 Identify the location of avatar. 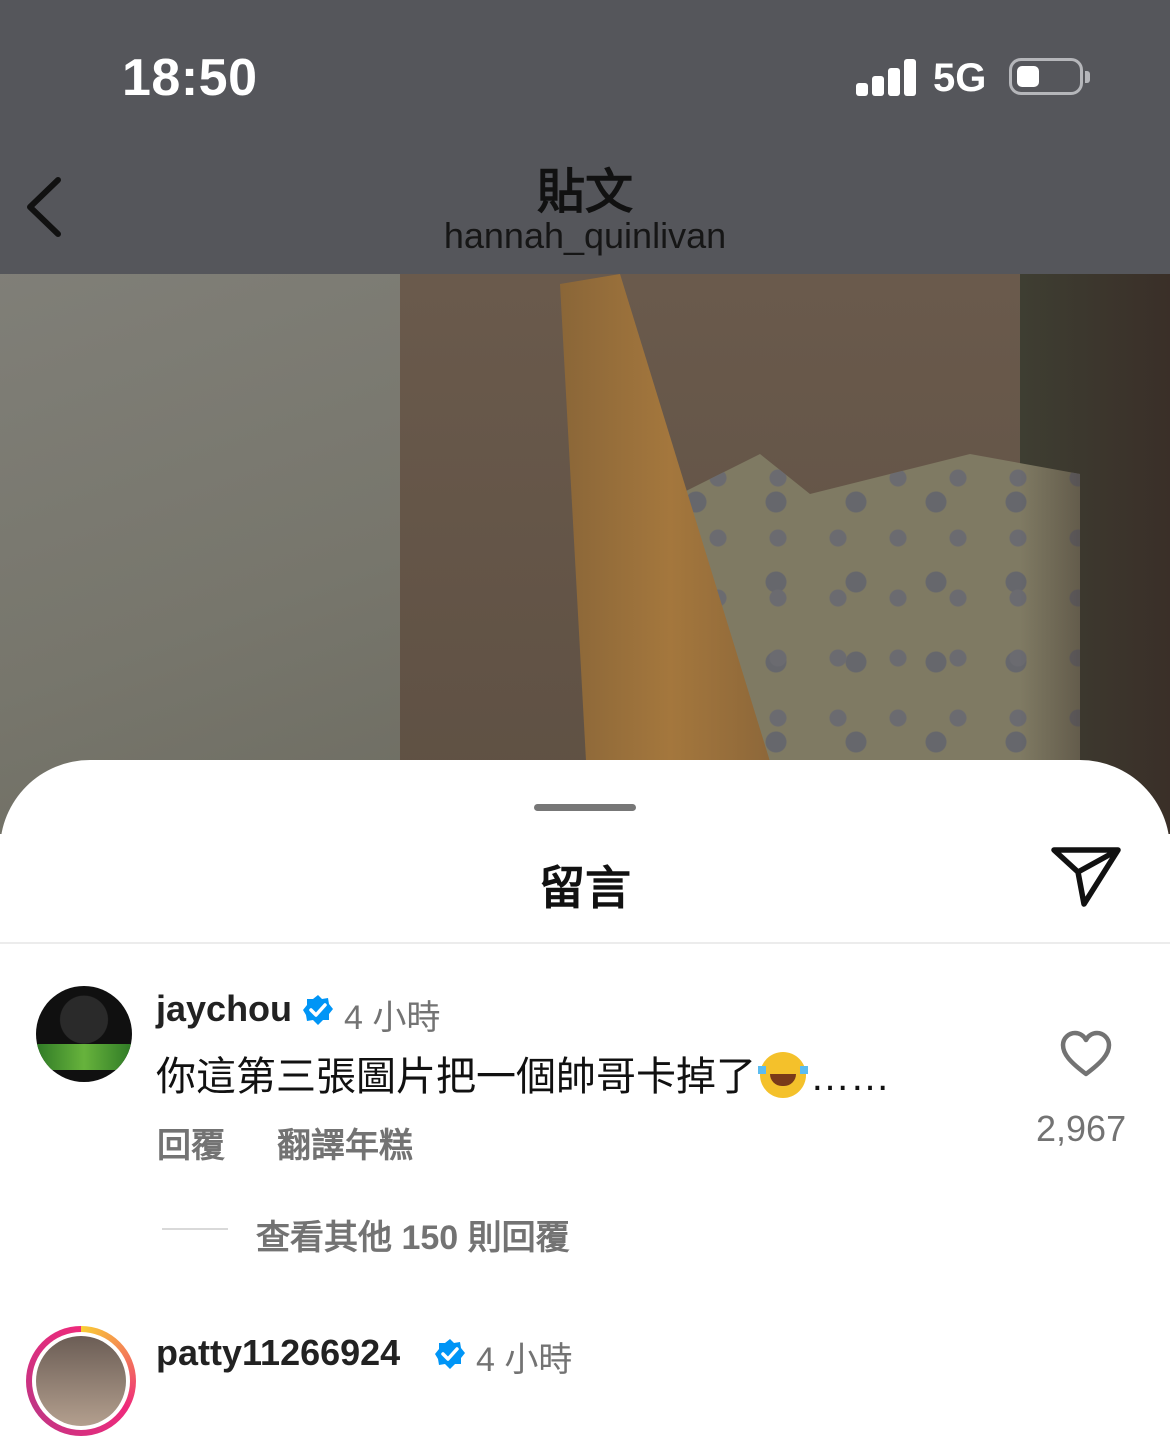
(84, 1034).